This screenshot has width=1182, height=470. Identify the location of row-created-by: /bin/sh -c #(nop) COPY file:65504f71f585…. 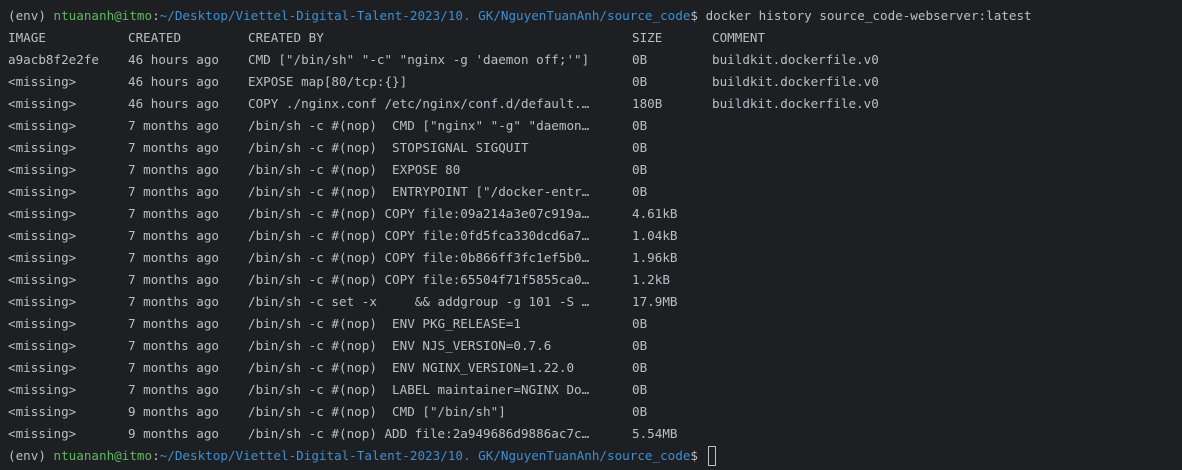
(419, 279).